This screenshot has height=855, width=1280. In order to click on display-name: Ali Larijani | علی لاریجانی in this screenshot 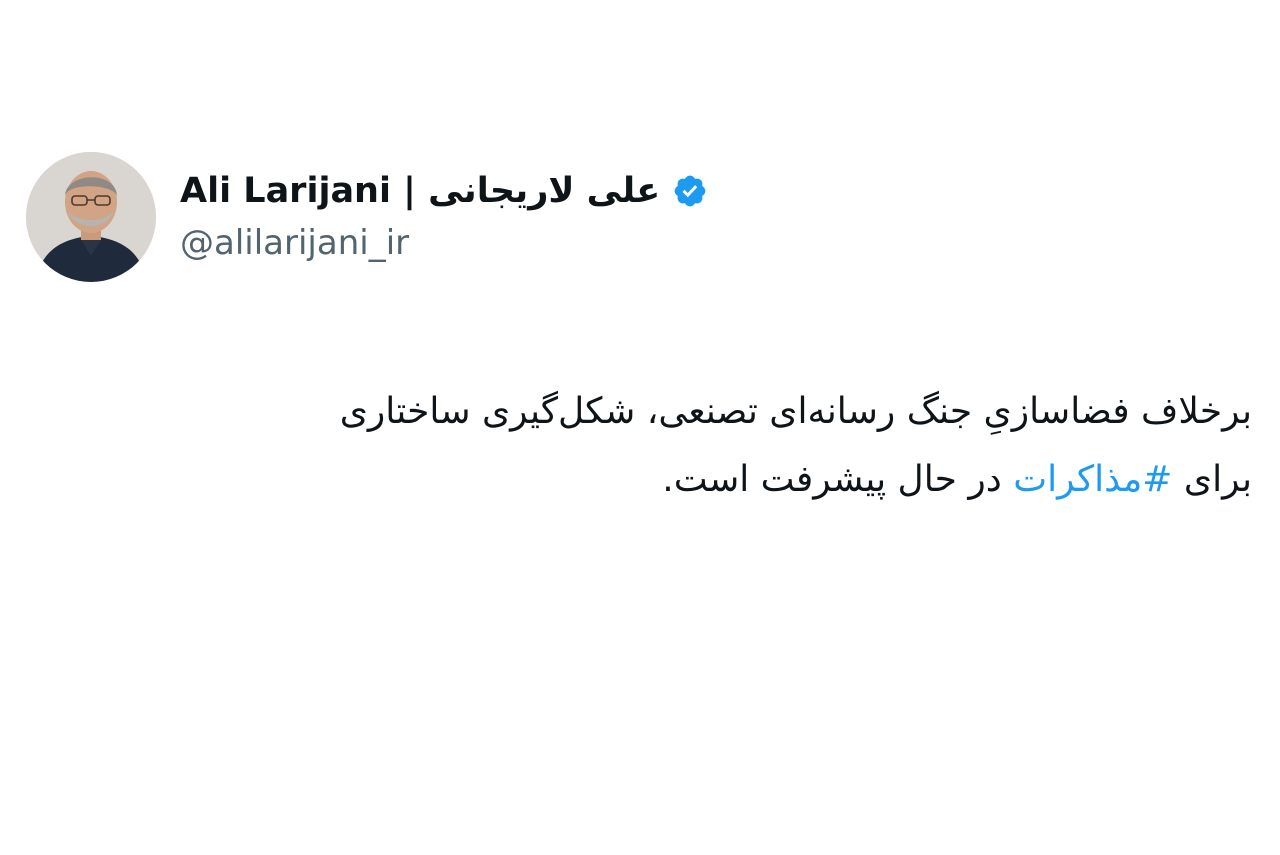, I will do `click(420, 191)`.